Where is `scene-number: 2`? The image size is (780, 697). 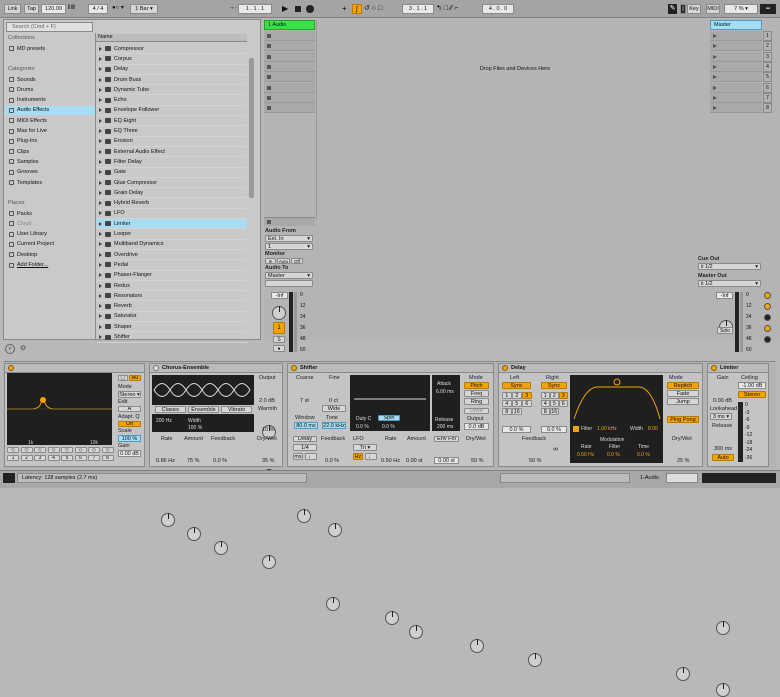 scene-number: 2 is located at coordinates (767, 46).